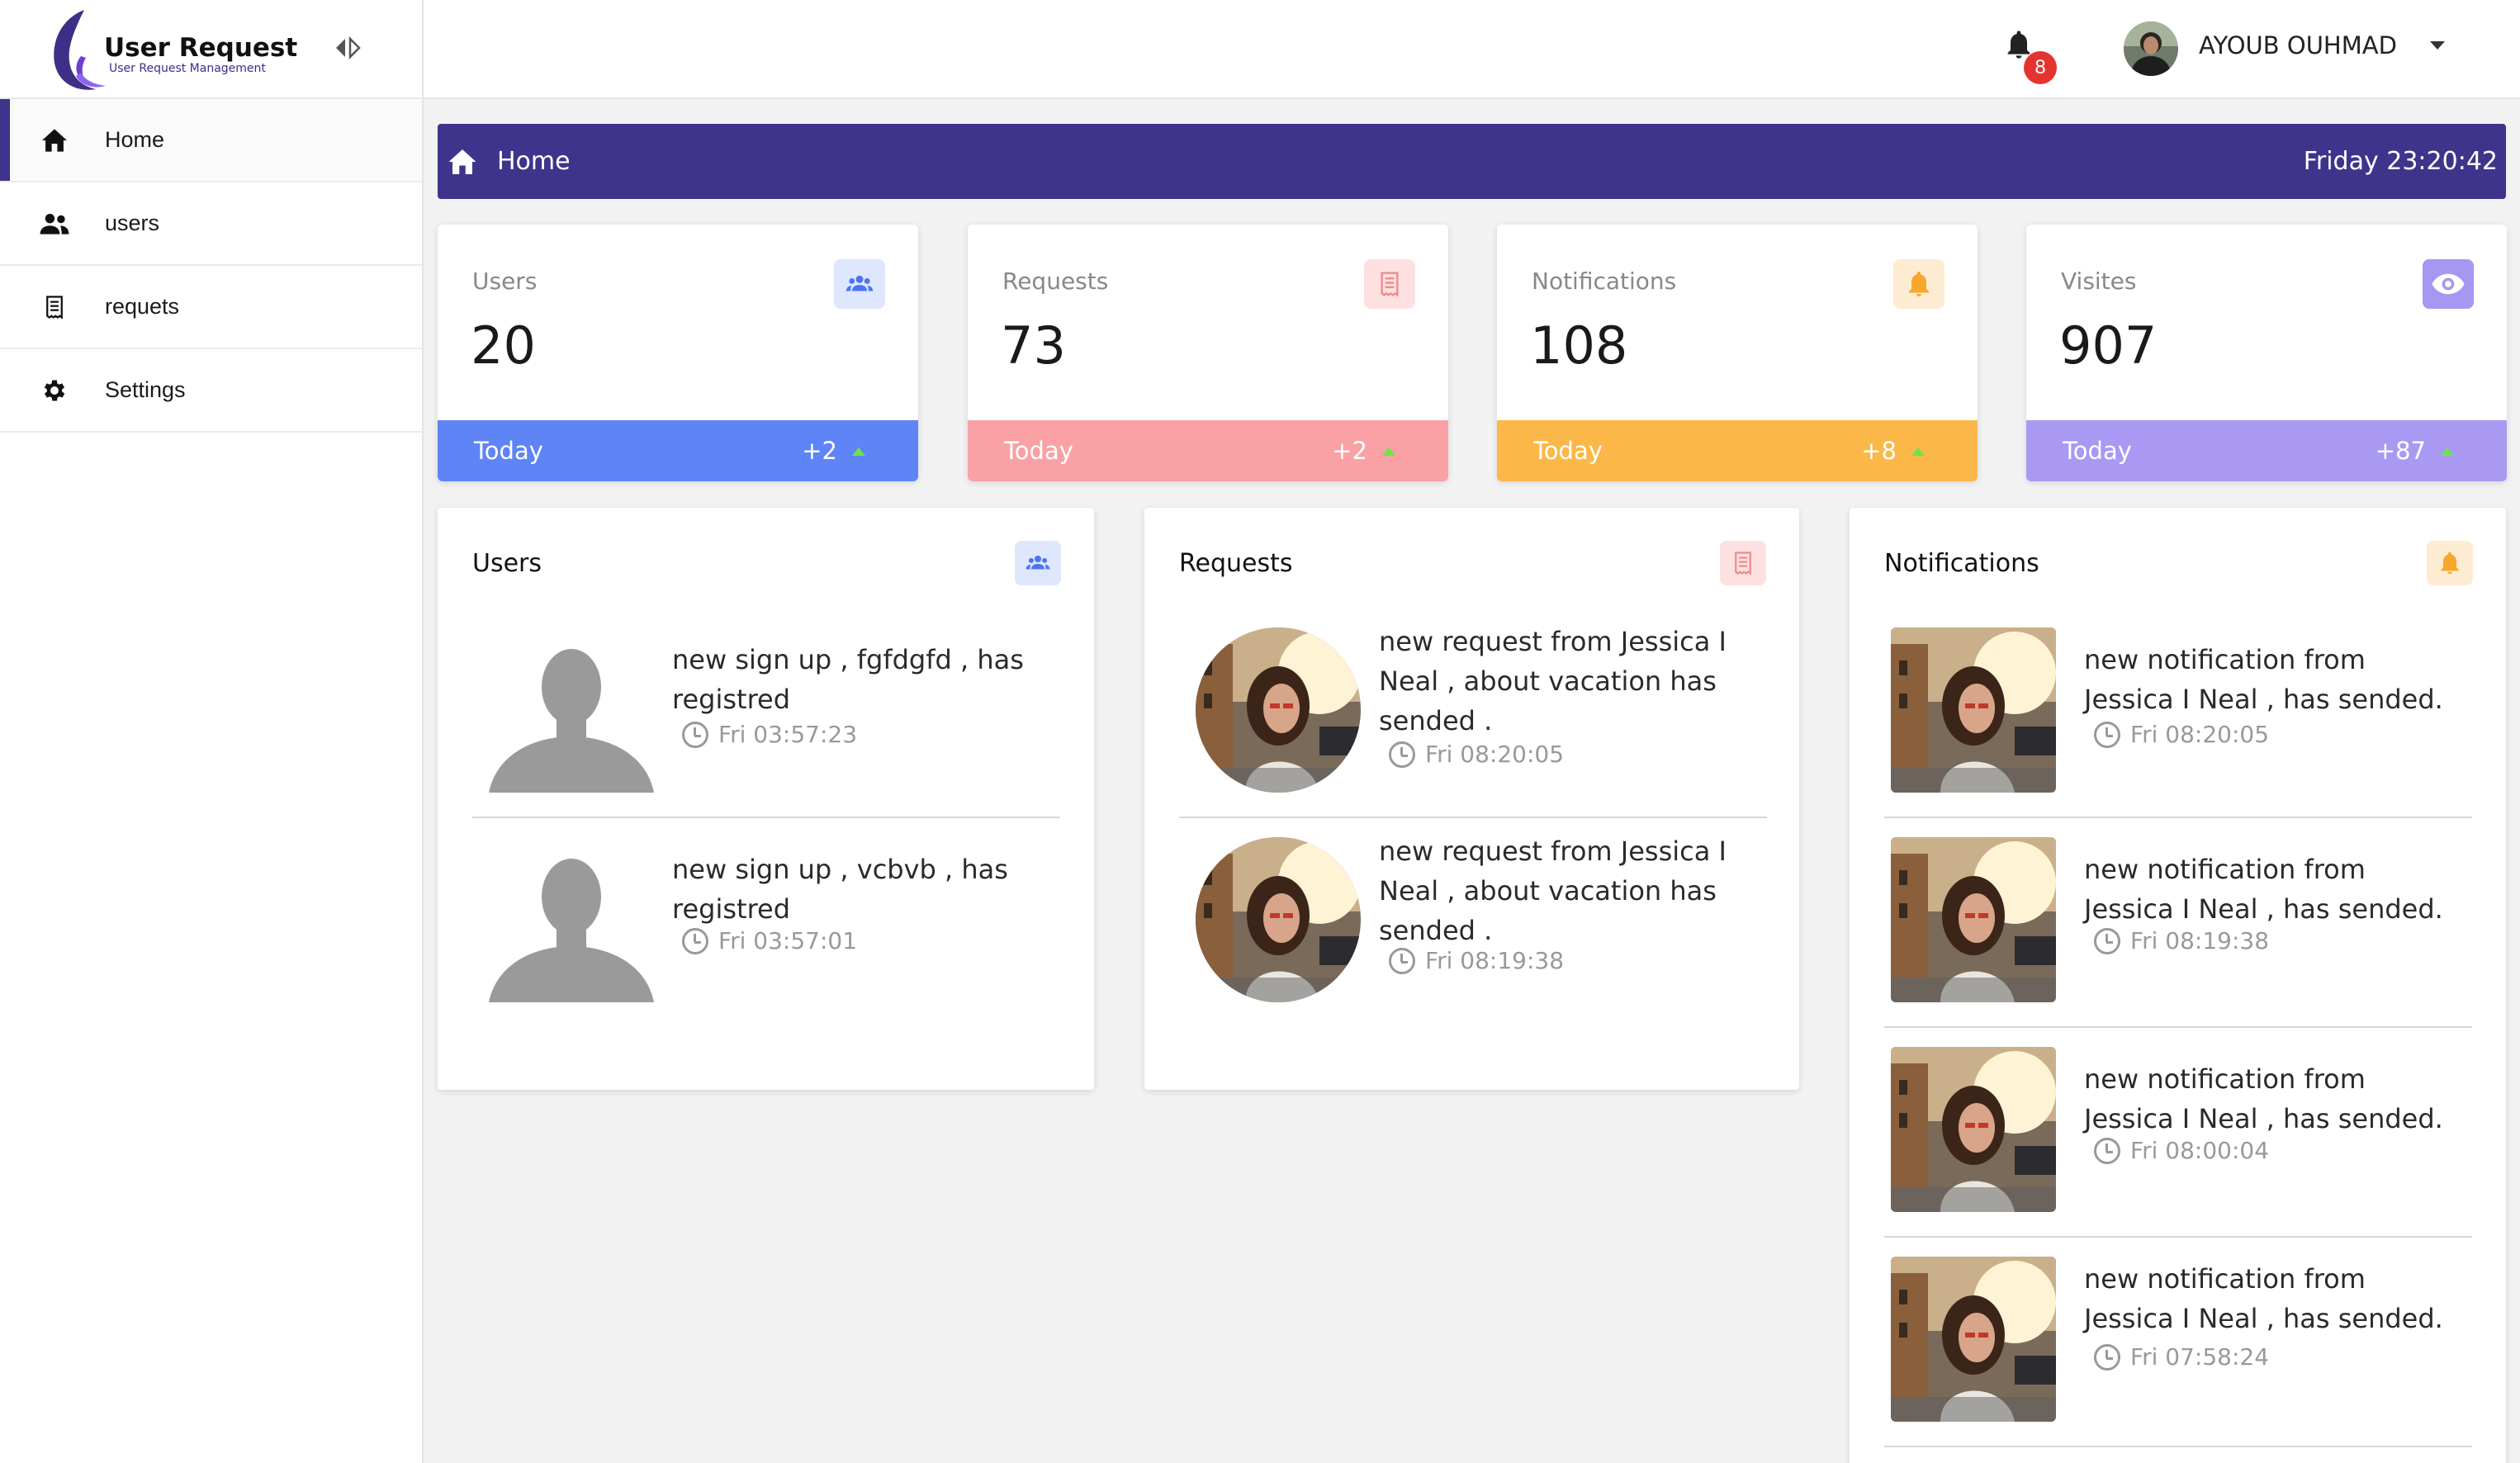 The image size is (2520, 1463). Describe the element at coordinates (678, 353) in the screenshot. I see `stat-card-users: Users 20 Today +2` at that location.